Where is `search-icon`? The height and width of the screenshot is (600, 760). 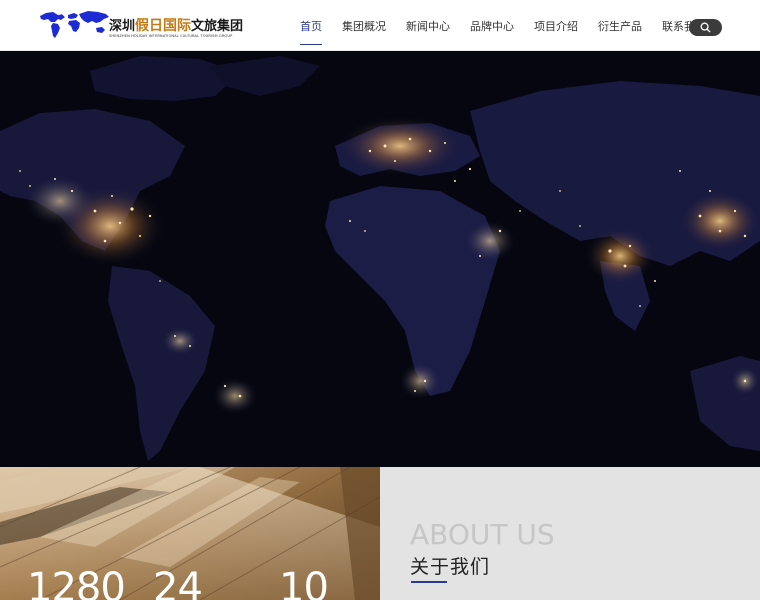 search-icon is located at coordinates (705, 27).